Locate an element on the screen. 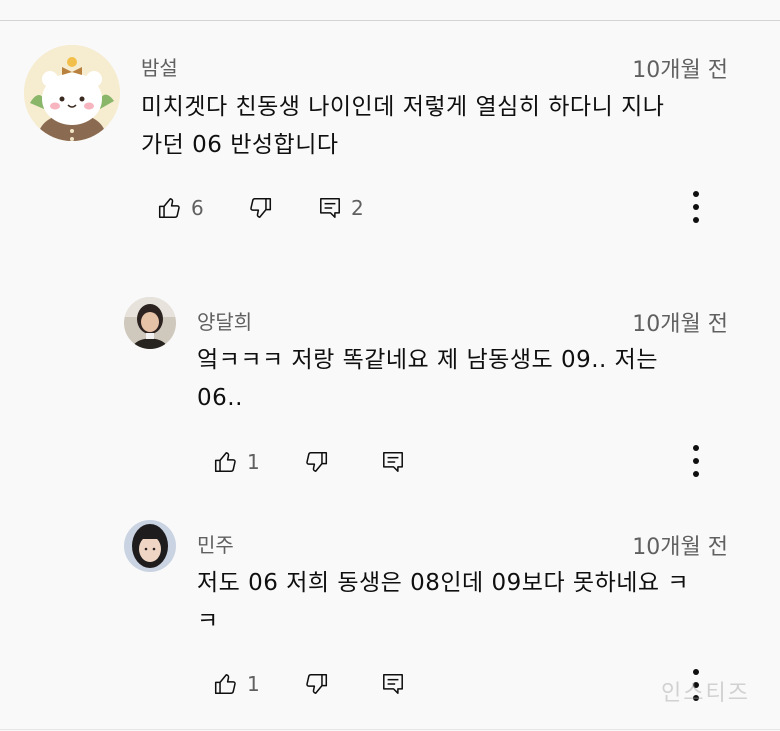 This screenshot has height=731, width=780. reply-count: 2 is located at coordinates (357, 208).